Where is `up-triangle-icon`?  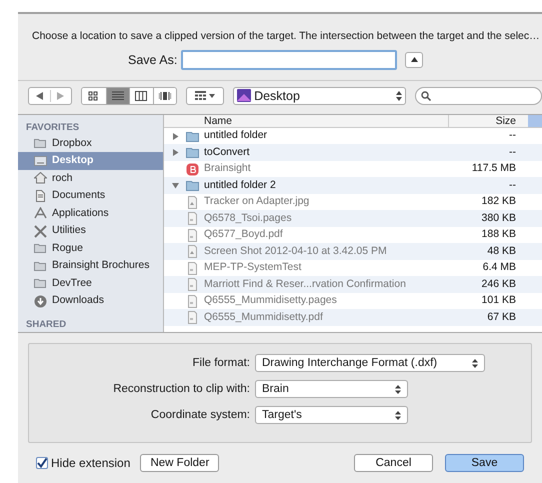 up-triangle-icon is located at coordinates (414, 59).